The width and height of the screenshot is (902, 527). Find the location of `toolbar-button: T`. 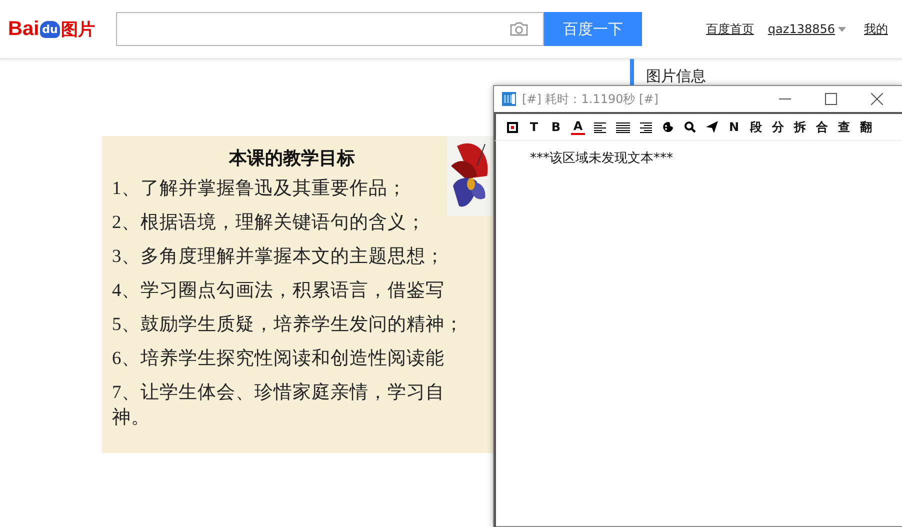

toolbar-button: T is located at coordinates (534, 127).